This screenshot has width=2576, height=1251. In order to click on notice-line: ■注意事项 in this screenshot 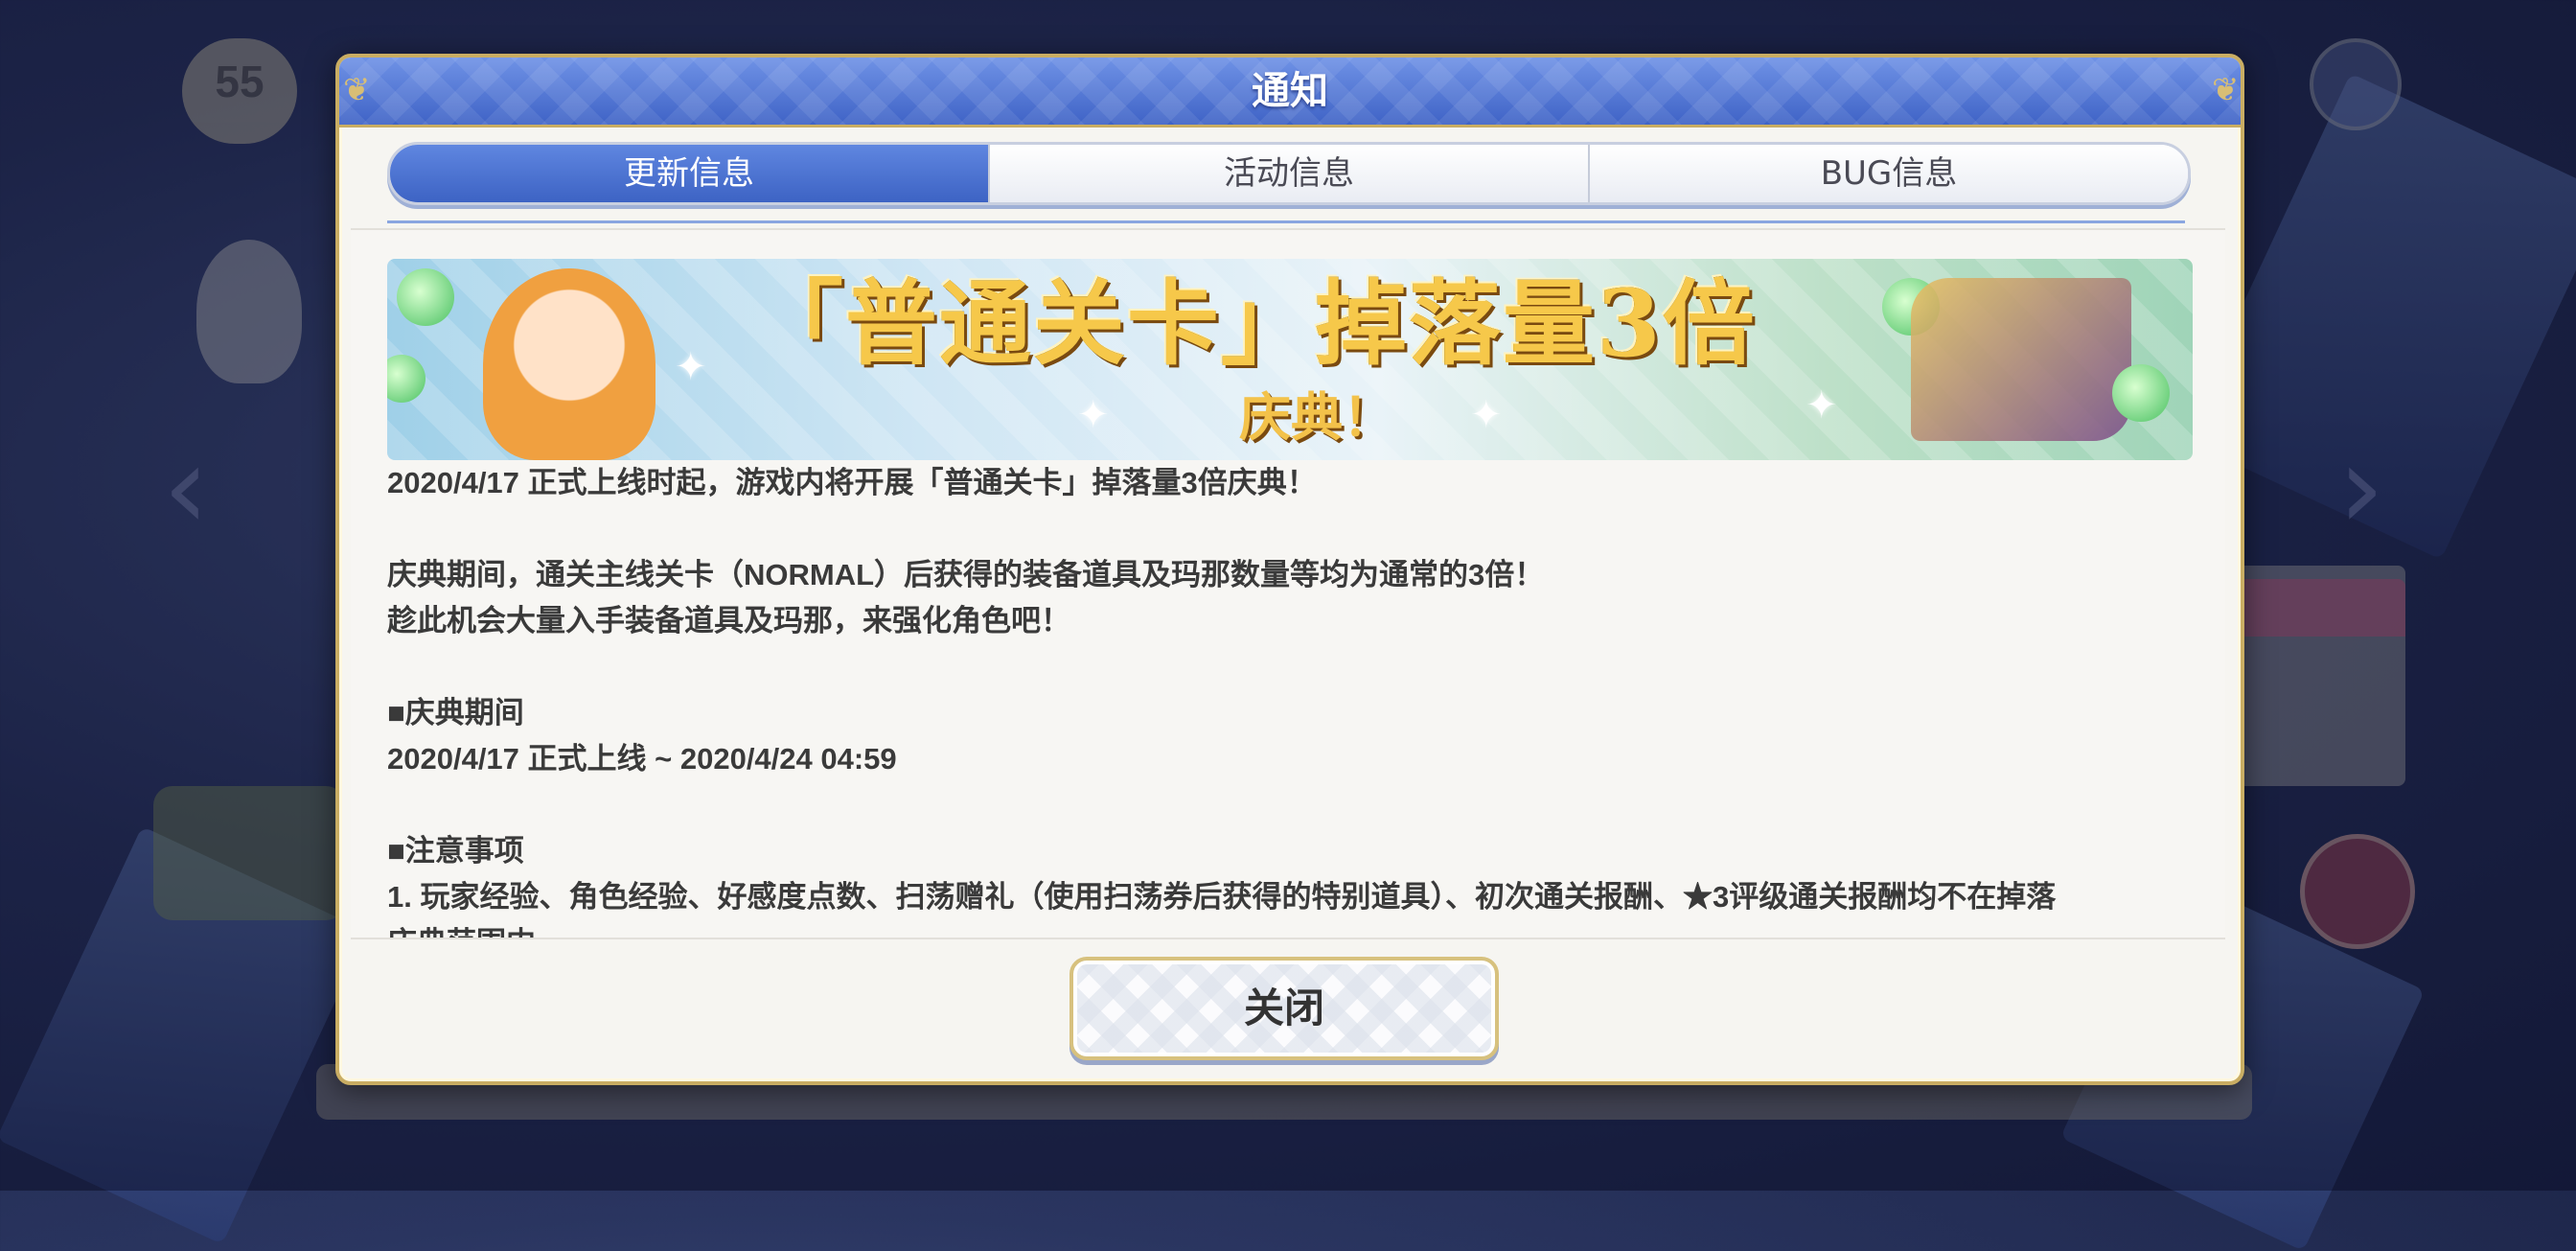, I will do `click(455, 851)`.